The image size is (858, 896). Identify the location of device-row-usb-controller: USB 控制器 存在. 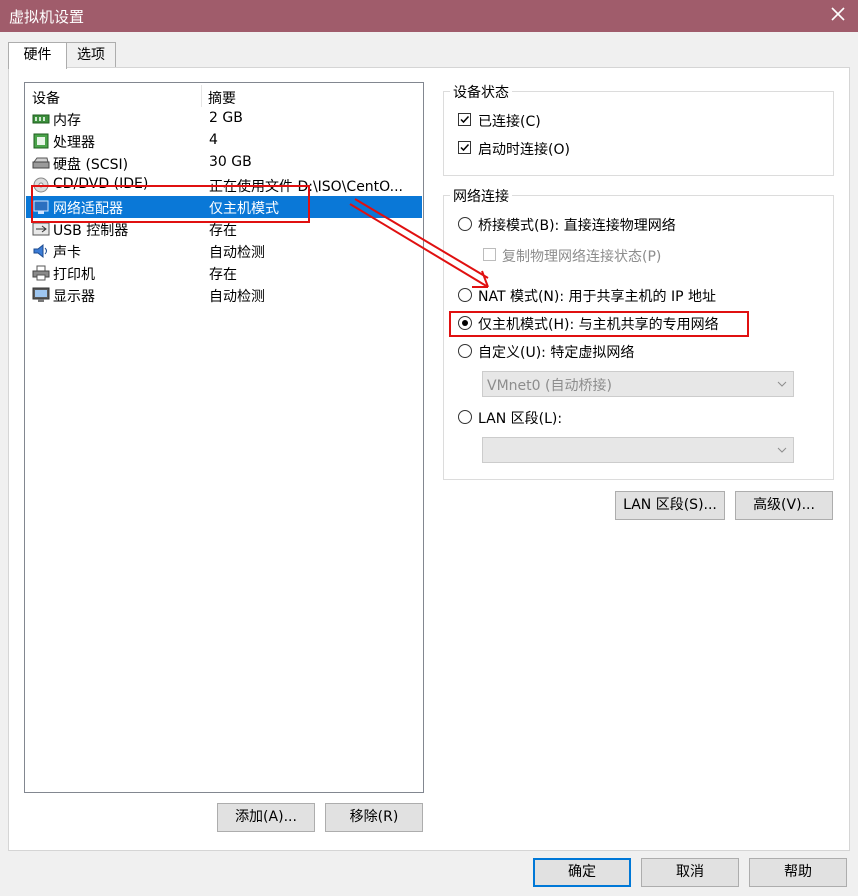
(224, 229).